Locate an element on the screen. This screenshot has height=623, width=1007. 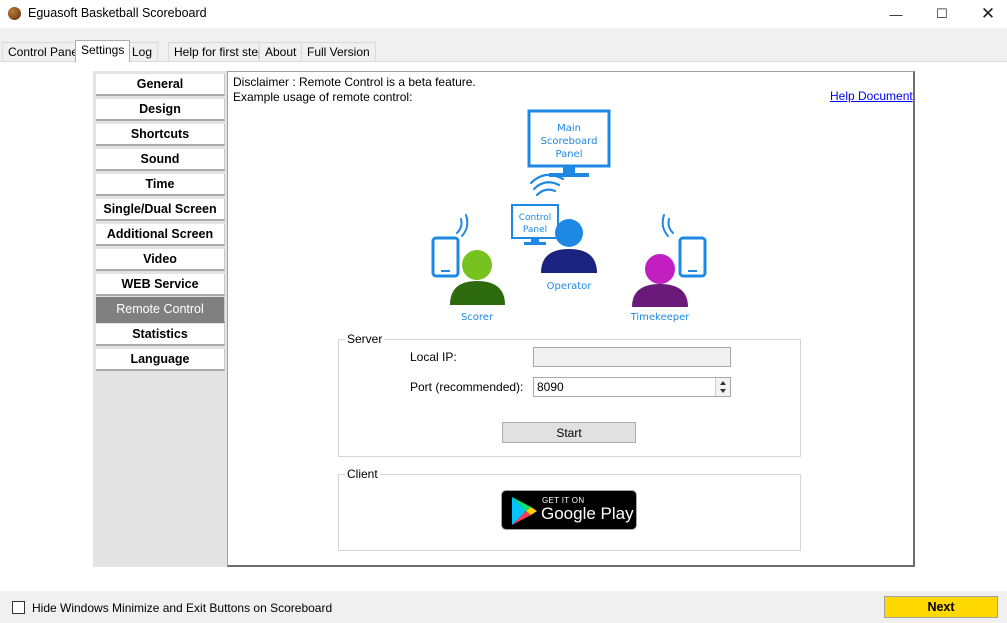
help-document-link: Help Document is located at coordinates (871, 96).